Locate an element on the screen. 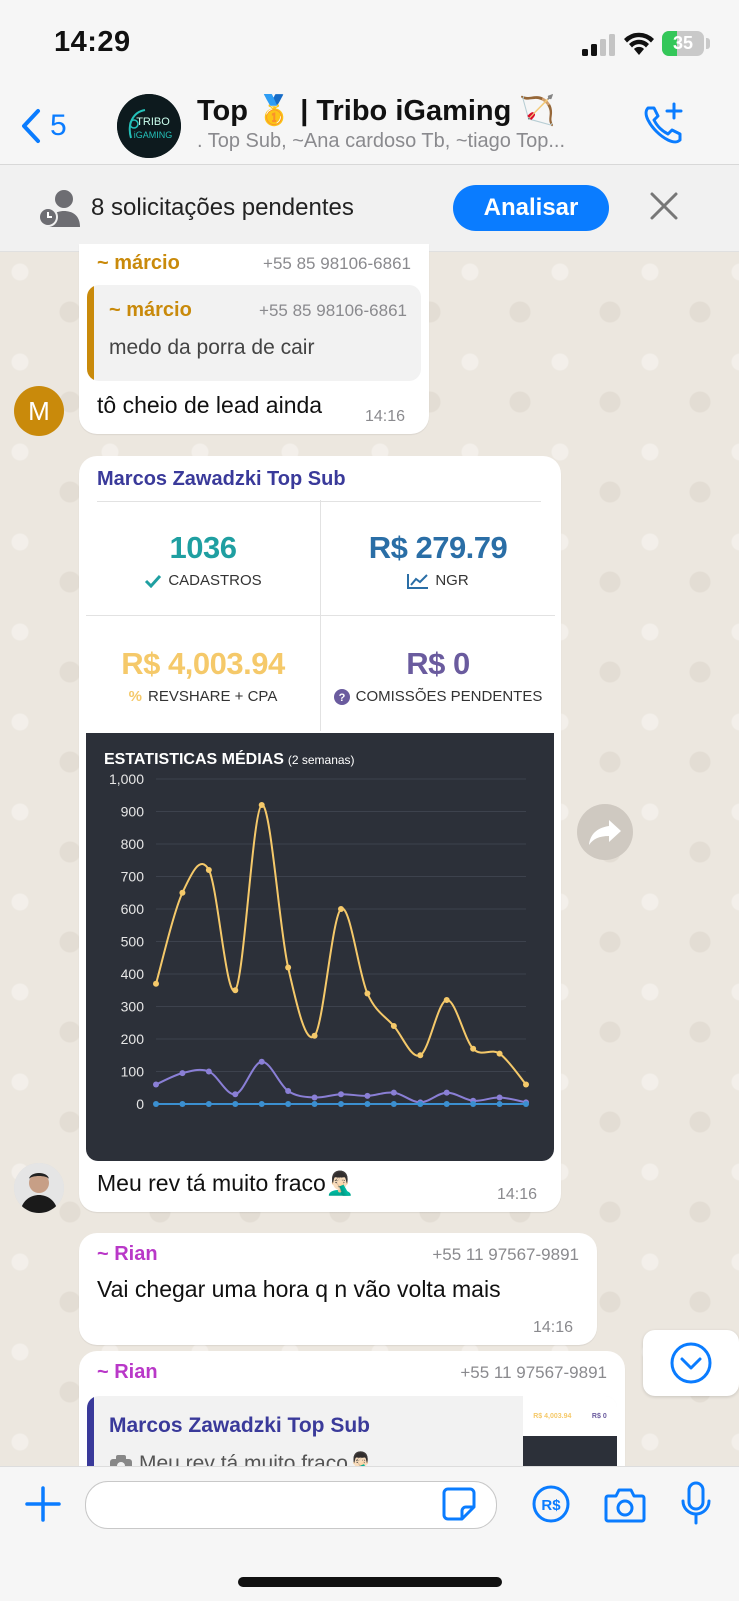  pending-users-icon is located at coordinates (59, 208).